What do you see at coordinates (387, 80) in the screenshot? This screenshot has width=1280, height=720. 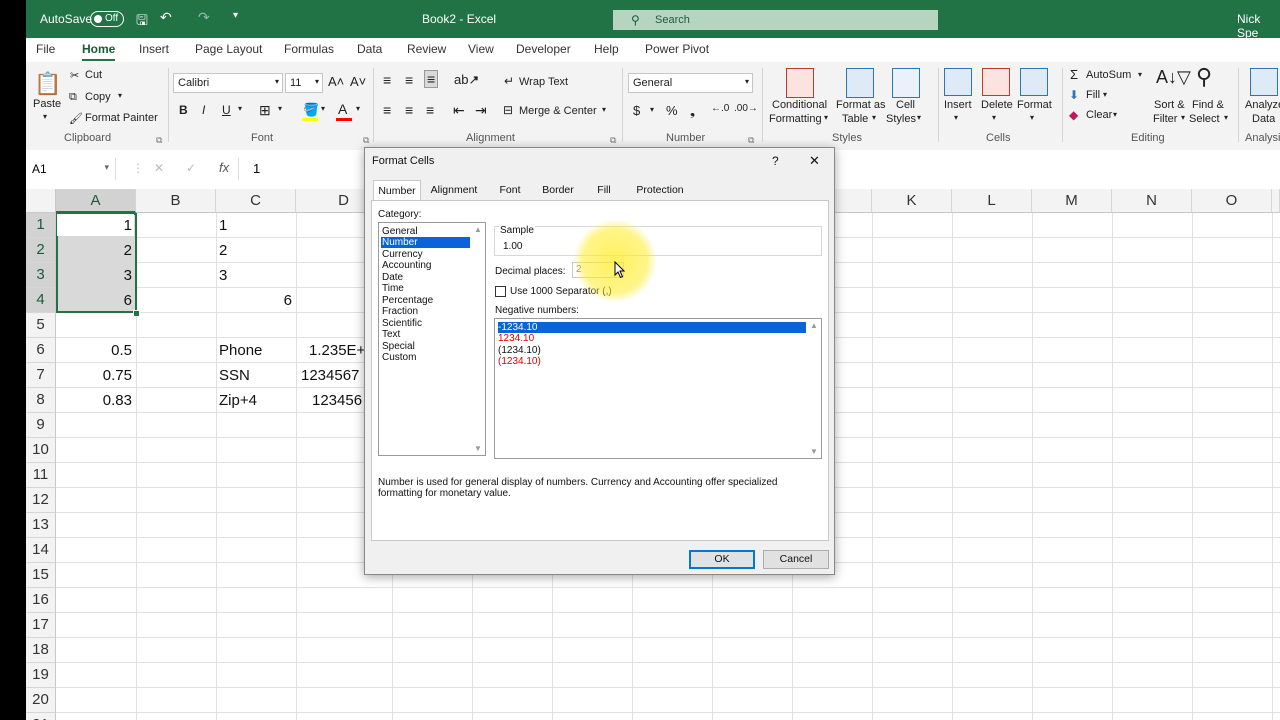 I see `top-align-icon: ≡` at bounding box center [387, 80].